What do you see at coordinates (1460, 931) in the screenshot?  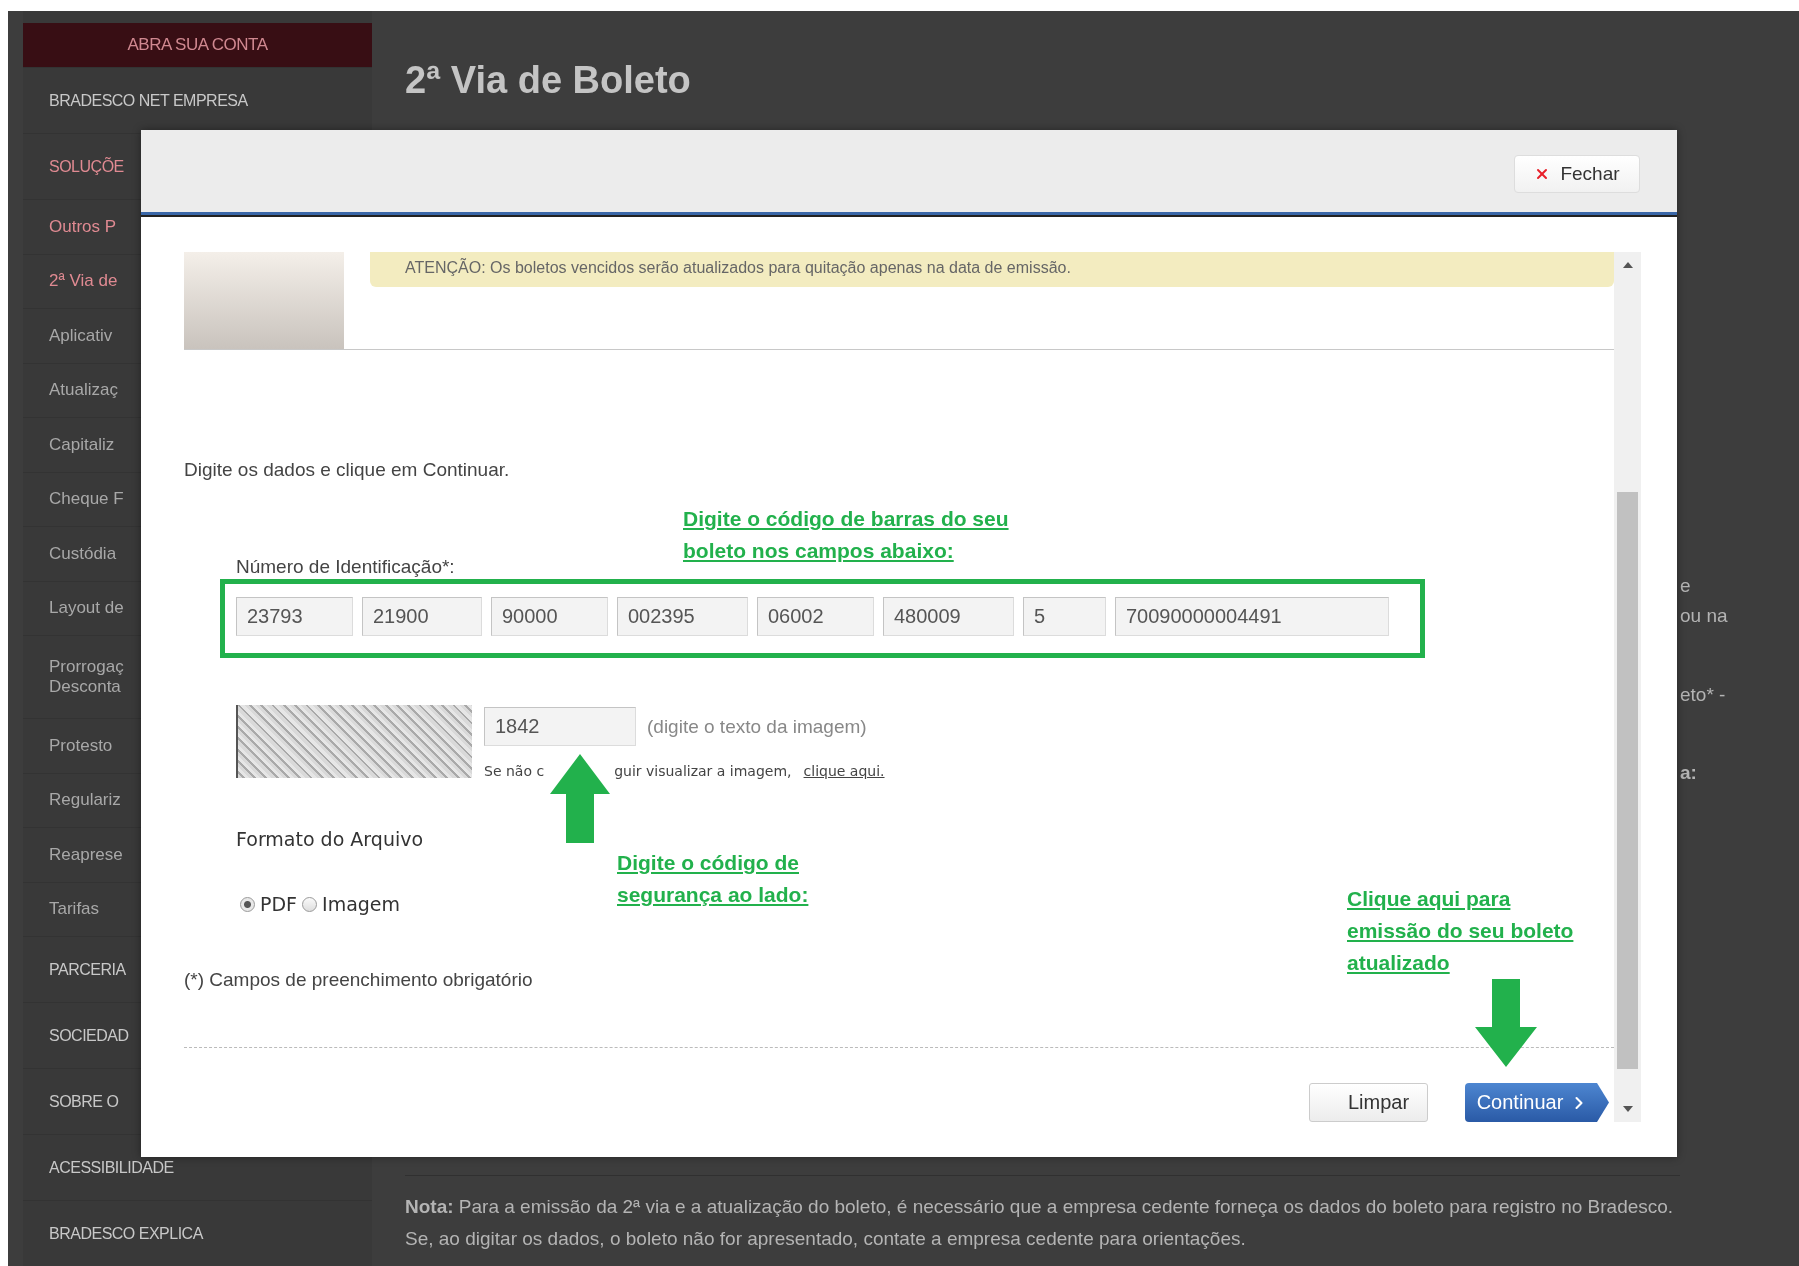 I see `annotation-text: Clique aqui para emissão do seu boleto atualizado` at bounding box center [1460, 931].